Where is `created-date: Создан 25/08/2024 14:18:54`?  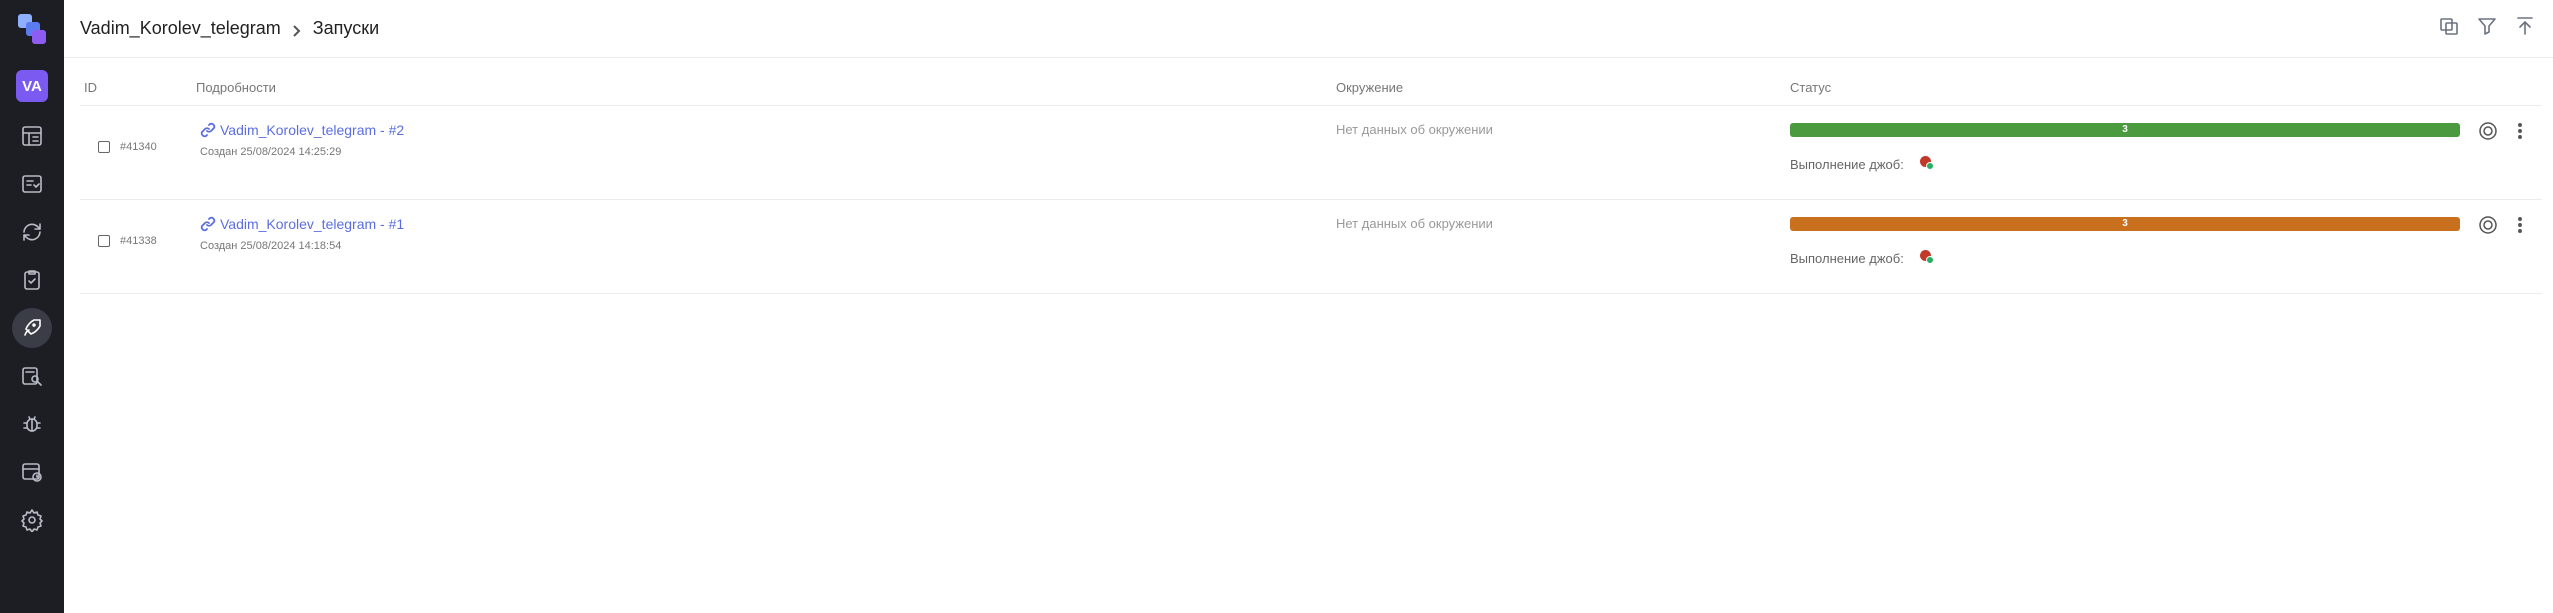 created-date: Создан 25/08/2024 14:18:54 is located at coordinates (271, 246).